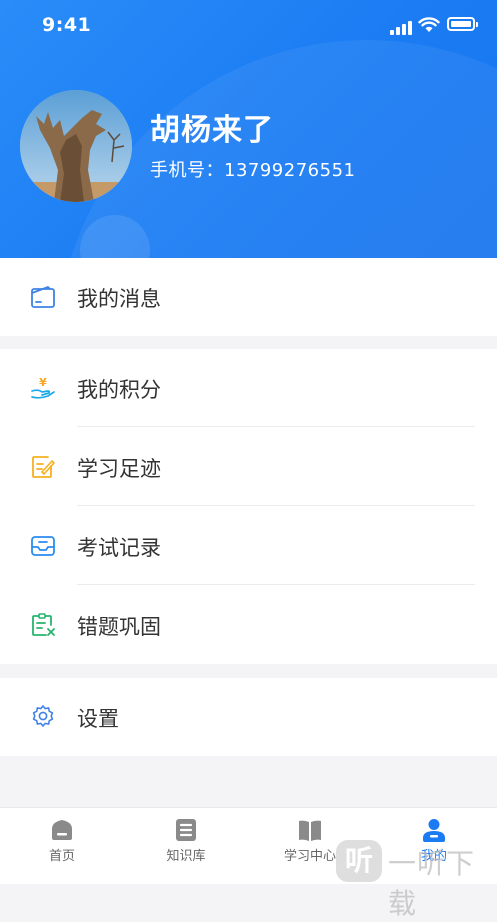 Image resolution: width=497 pixels, height=922 pixels. I want to click on tab-label-knowledge: 知识库, so click(186, 856).